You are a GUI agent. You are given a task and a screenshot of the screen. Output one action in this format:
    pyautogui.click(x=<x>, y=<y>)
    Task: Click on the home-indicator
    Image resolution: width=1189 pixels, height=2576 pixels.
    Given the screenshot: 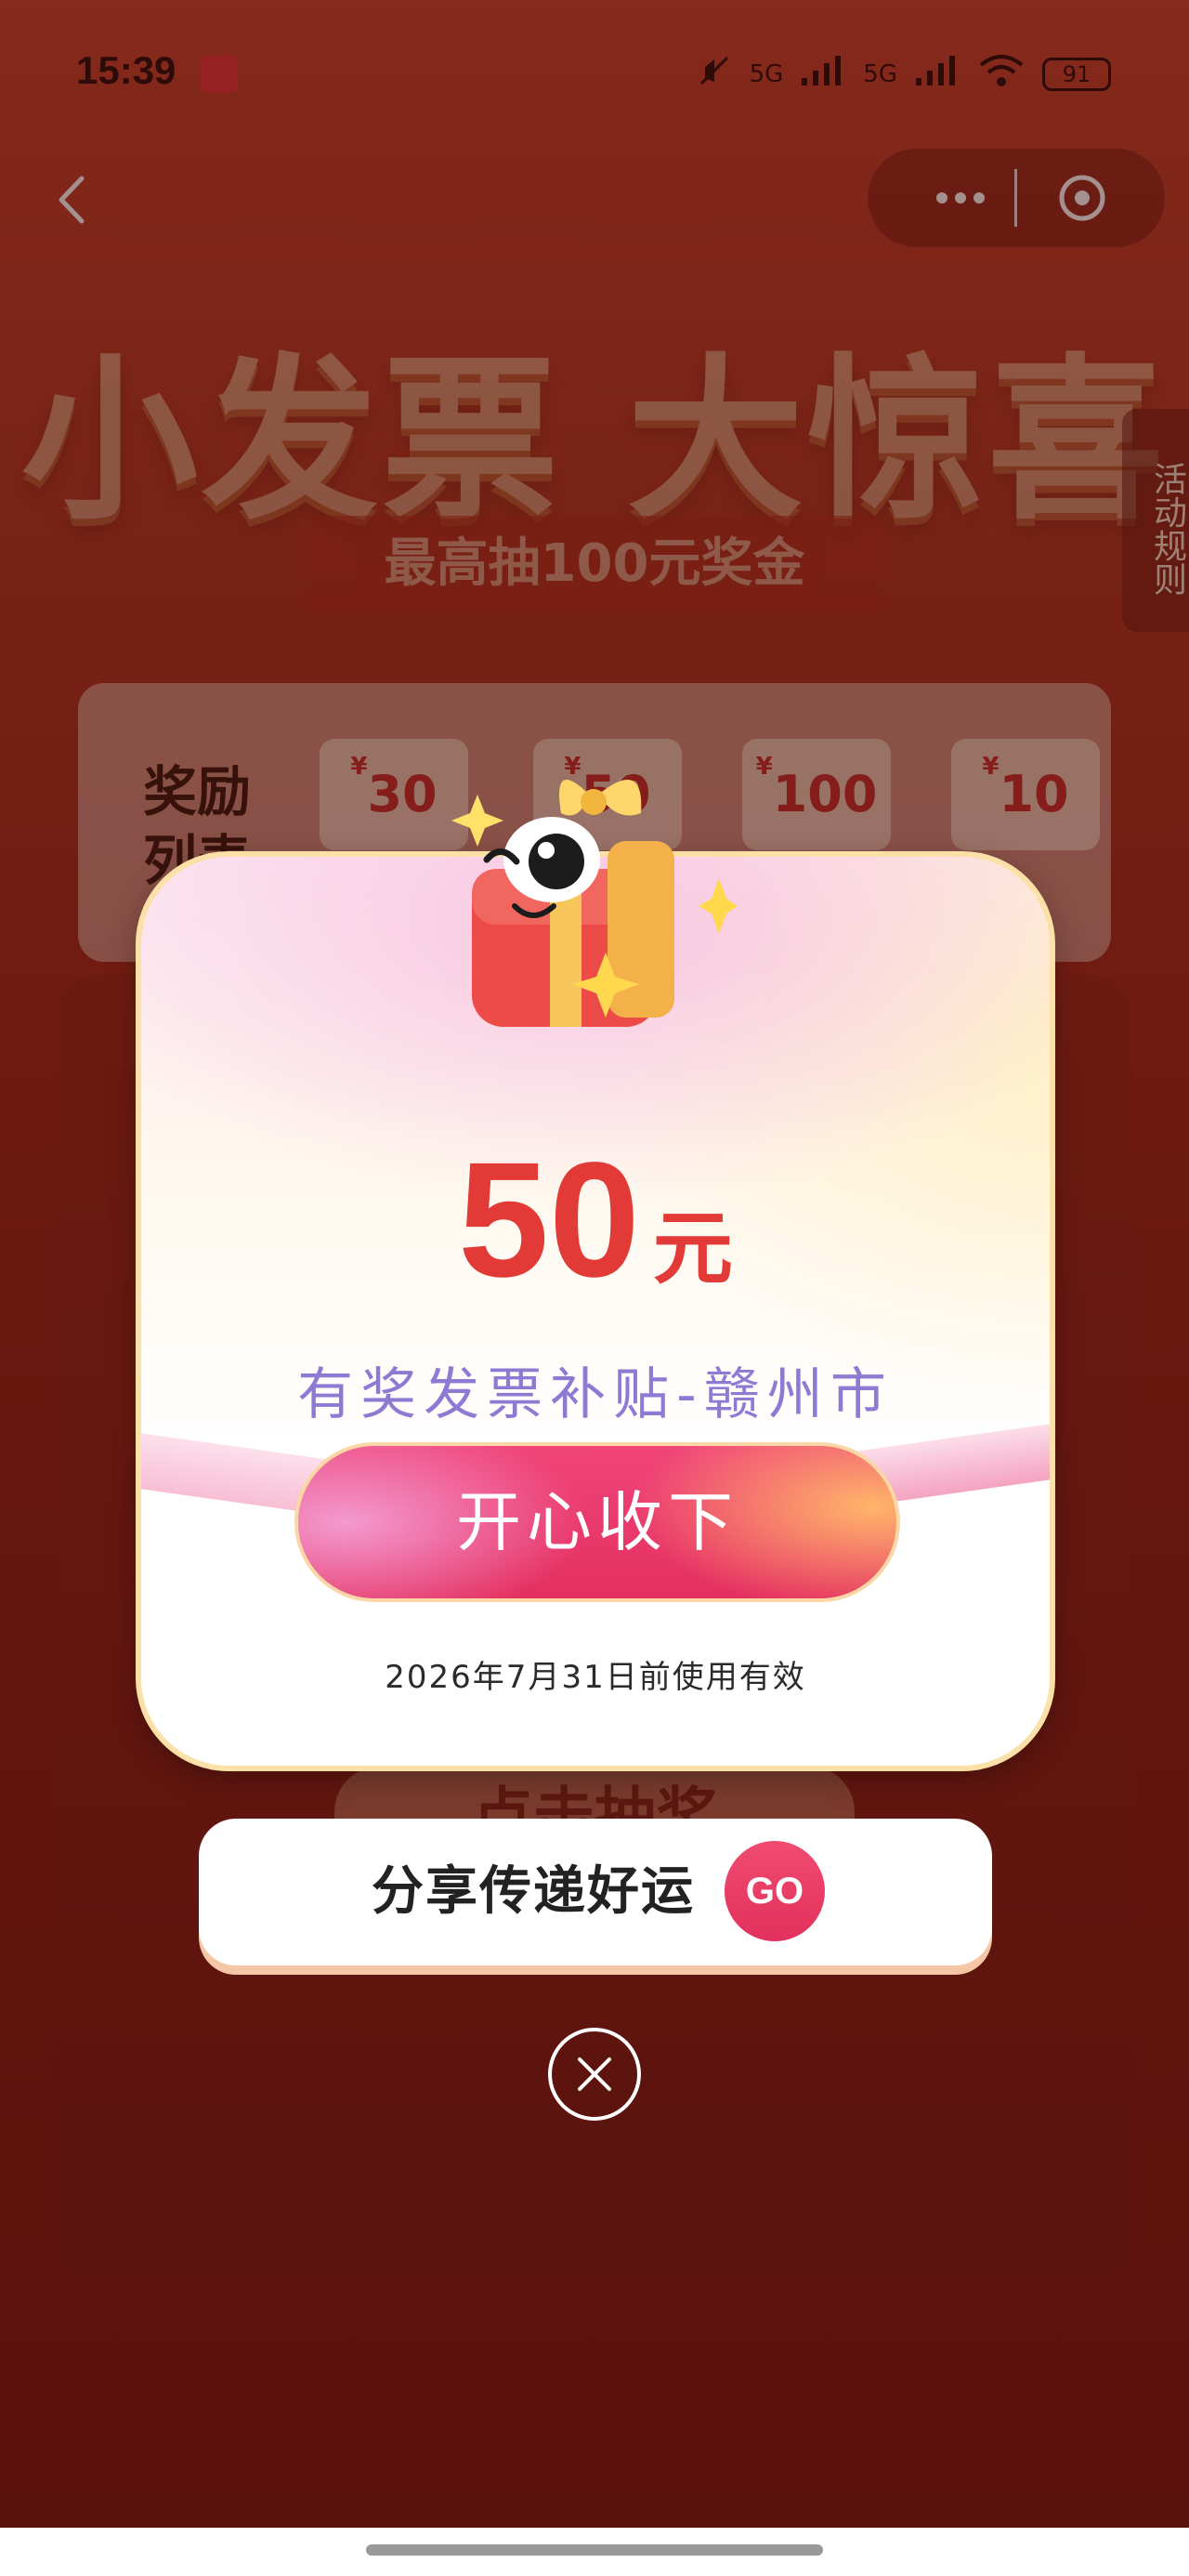 What is the action you would take?
    pyautogui.click(x=594, y=2550)
    